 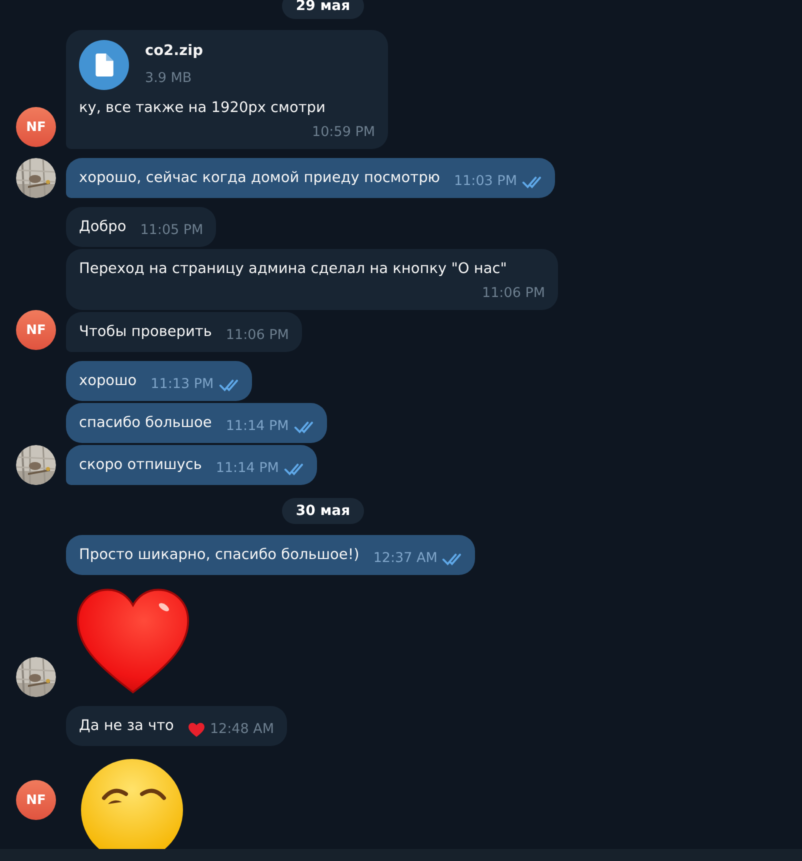 I want to click on message-text: хорошо, сейчас когда домой приеду посмотрю, so click(x=259, y=178).